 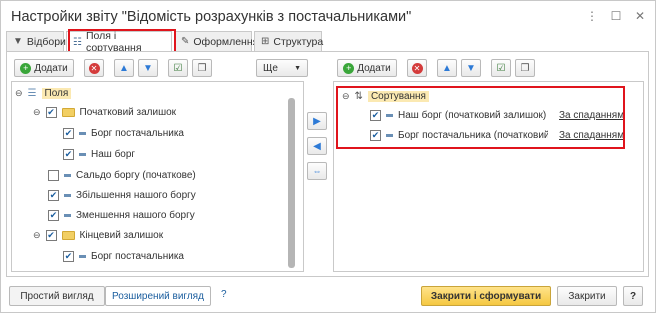 What do you see at coordinates (36, 41) in the screenshot?
I see `tab-filters: ▼ Відбори` at bounding box center [36, 41].